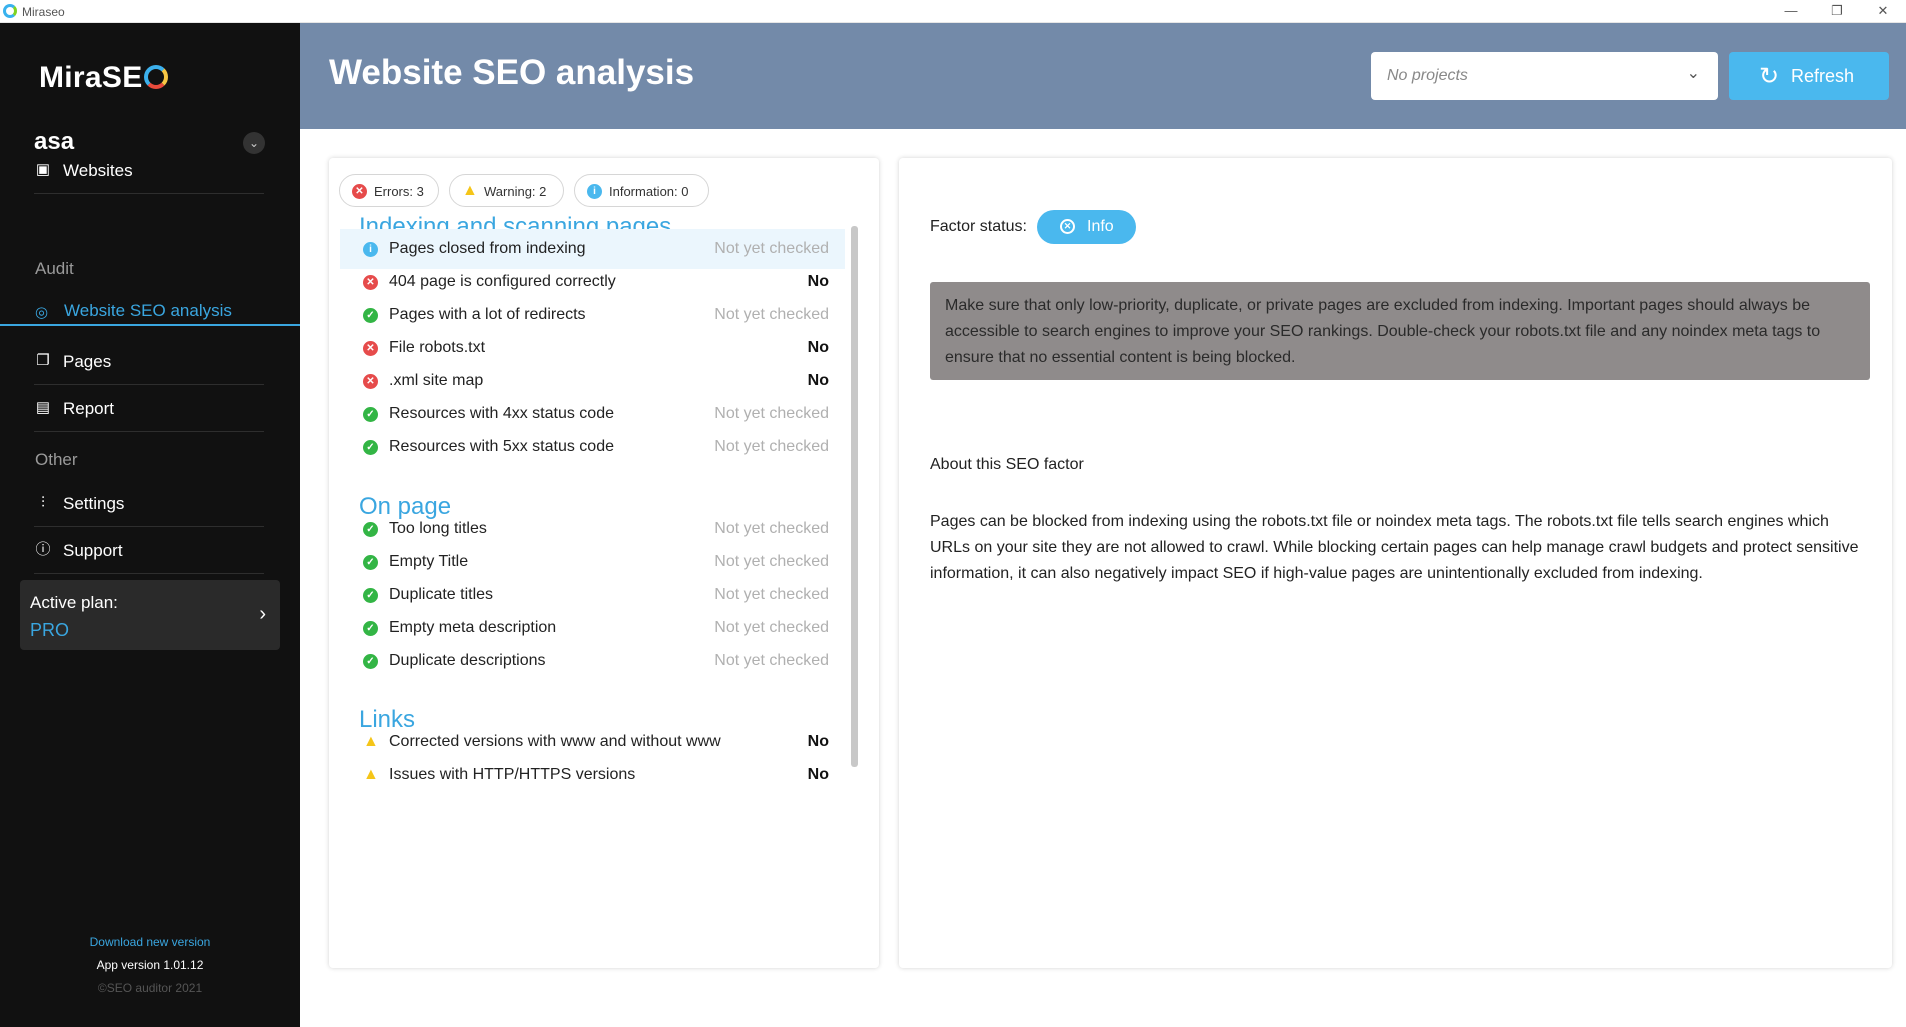  I want to click on app-logo: MiraSE, so click(103, 78).